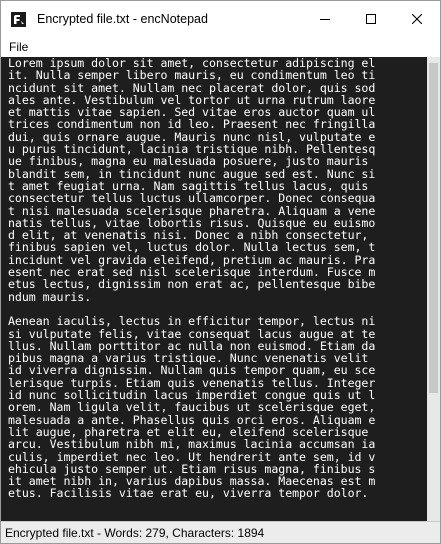 The width and height of the screenshot is (441, 544). What do you see at coordinates (220, 19) in the screenshot?
I see `title-bar: Encrypted file.txt - encNotepad` at bounding box center [220, 19].